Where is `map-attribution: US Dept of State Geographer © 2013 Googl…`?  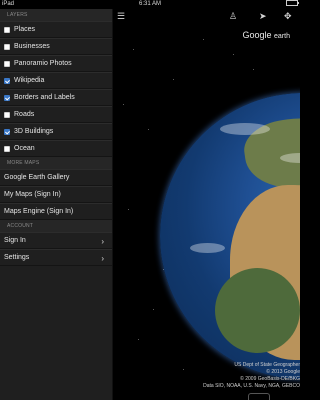 map-attribution: US Dept of State Geographer © 2013 Googl… is located at coordinates (251, 376).